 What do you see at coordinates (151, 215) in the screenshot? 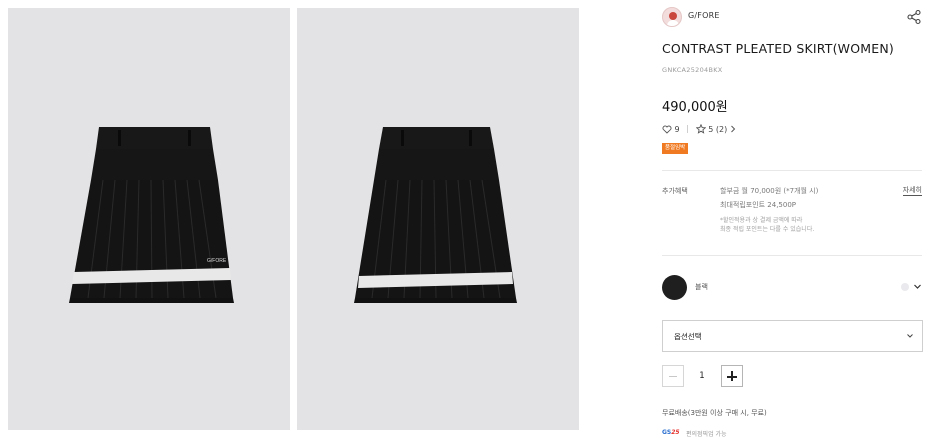
I see `skirt-illustration-1: G/FORE` at bounding box center [151, 215].